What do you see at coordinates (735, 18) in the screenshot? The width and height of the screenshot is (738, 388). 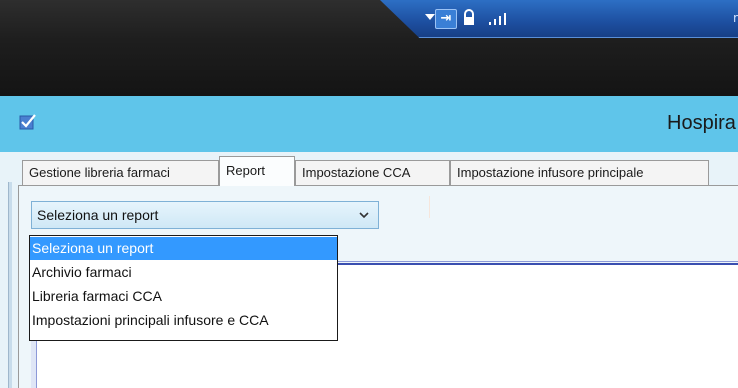 I see `remote-bar-text: r` at bounding box center [735, 18].